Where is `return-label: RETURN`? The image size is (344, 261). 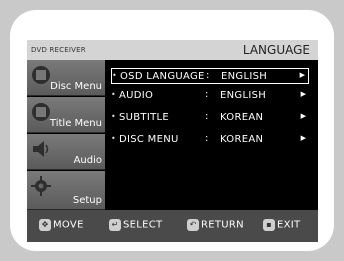 return-label: RETURN is located at coordinates (222, 225).